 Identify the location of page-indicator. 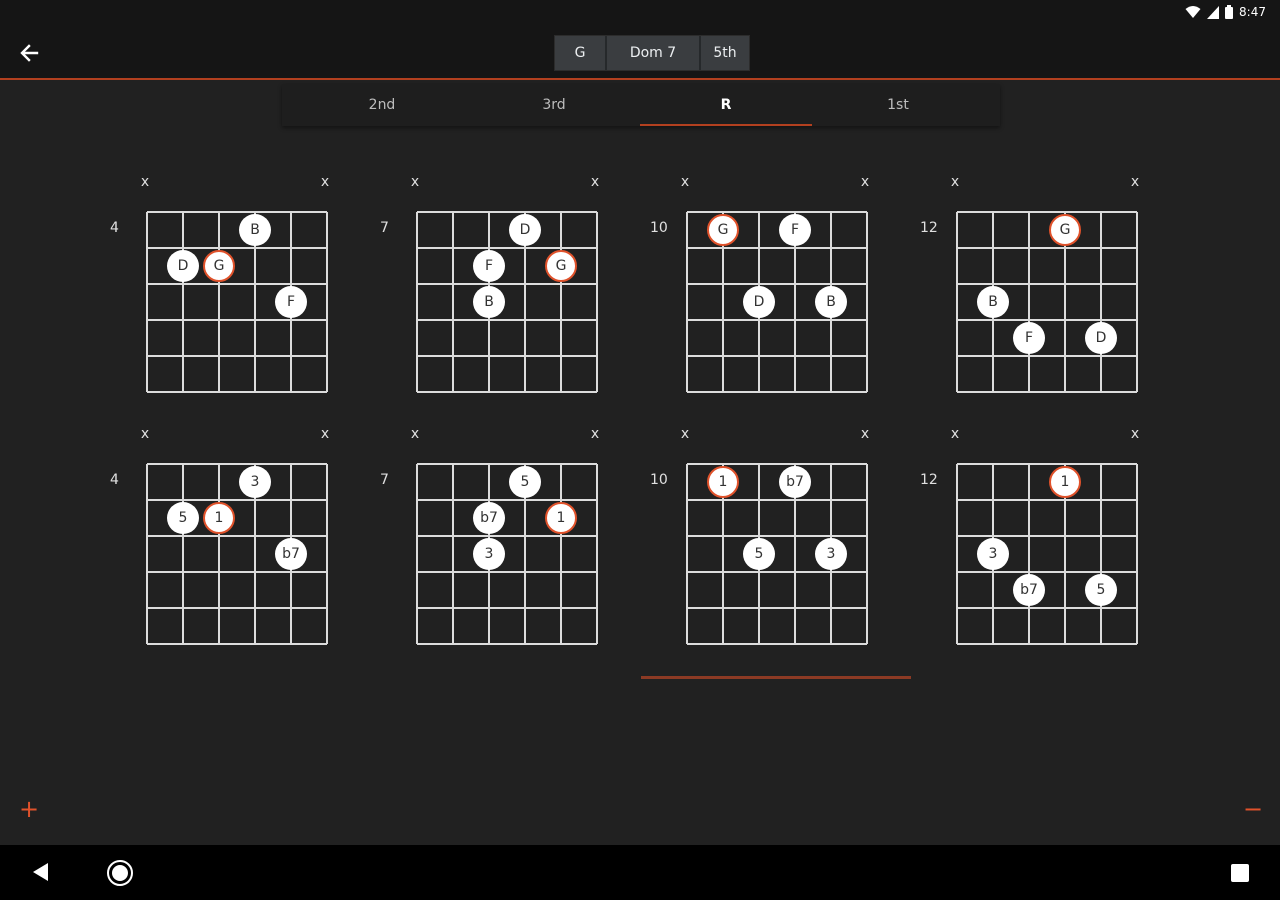
(776, 677).